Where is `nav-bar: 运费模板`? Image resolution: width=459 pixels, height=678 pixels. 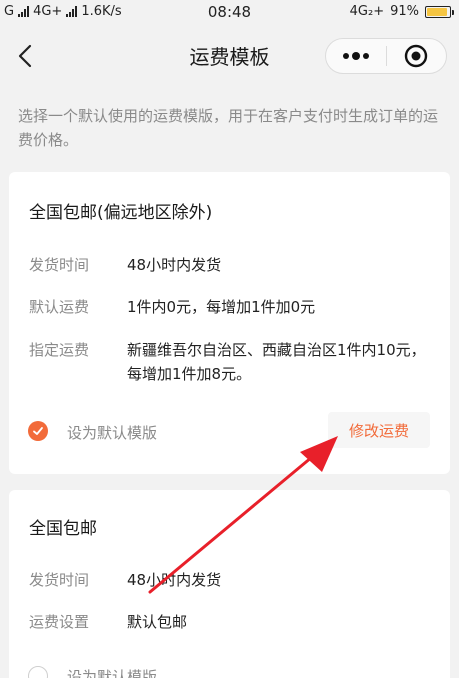 nav-bar: 运费模板 is located at coordinates (229, 56).